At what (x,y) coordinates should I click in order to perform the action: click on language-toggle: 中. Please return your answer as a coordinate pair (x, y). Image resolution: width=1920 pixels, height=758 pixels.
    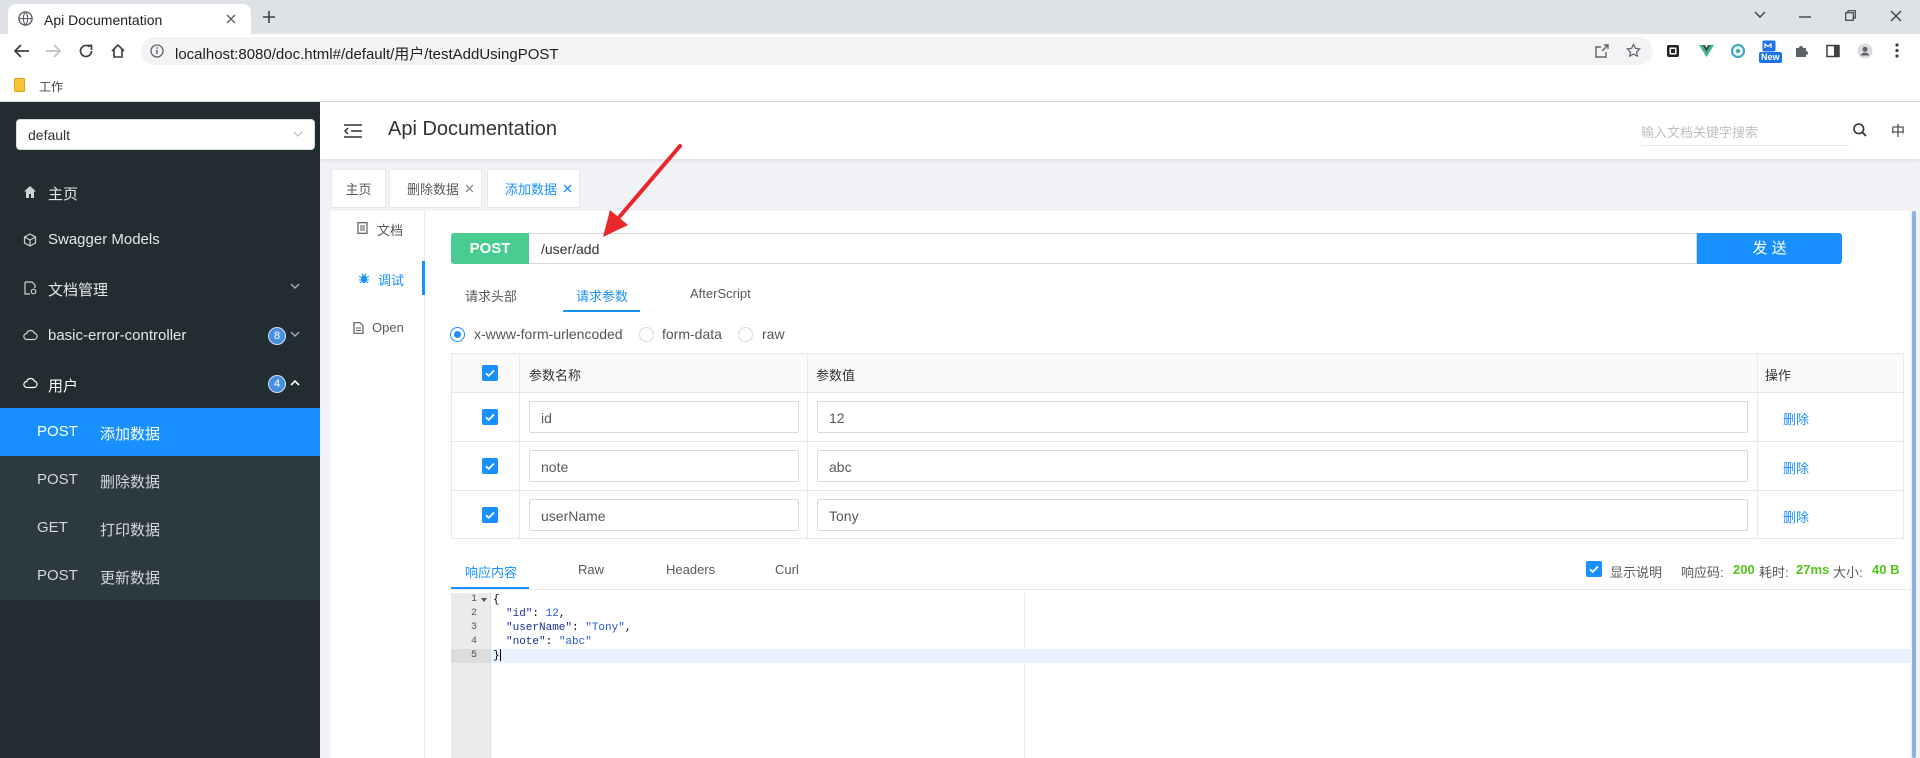
    Looking at the image, I should click on (1898, 131).